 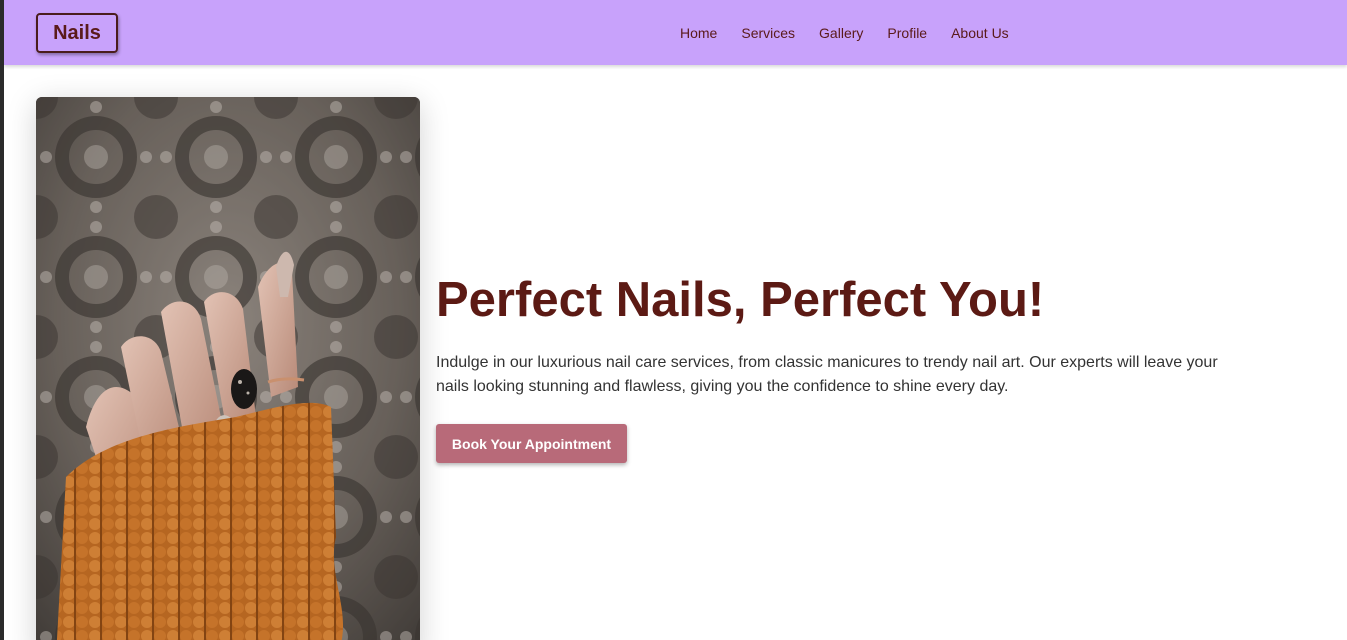 What do you see at coordinates (740, 300) in the screenshot?
I see `hero-title: Perfect Nails, Perfect You!` at bounding box center [740, 300].